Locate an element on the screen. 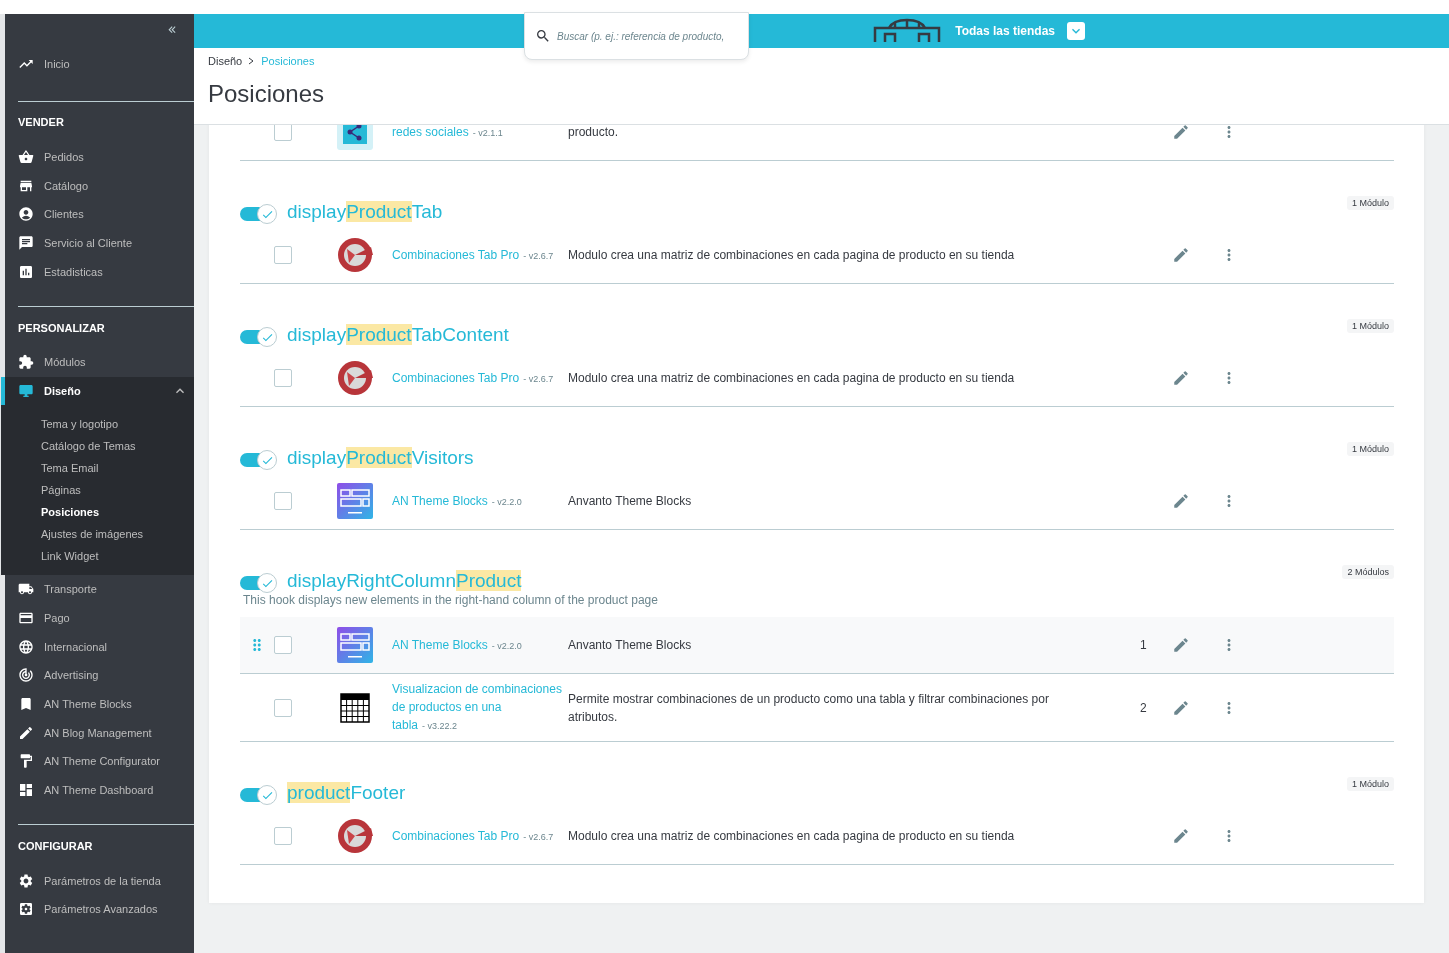  module-count: 2 Módulos is located at coordinates (1368, 572).